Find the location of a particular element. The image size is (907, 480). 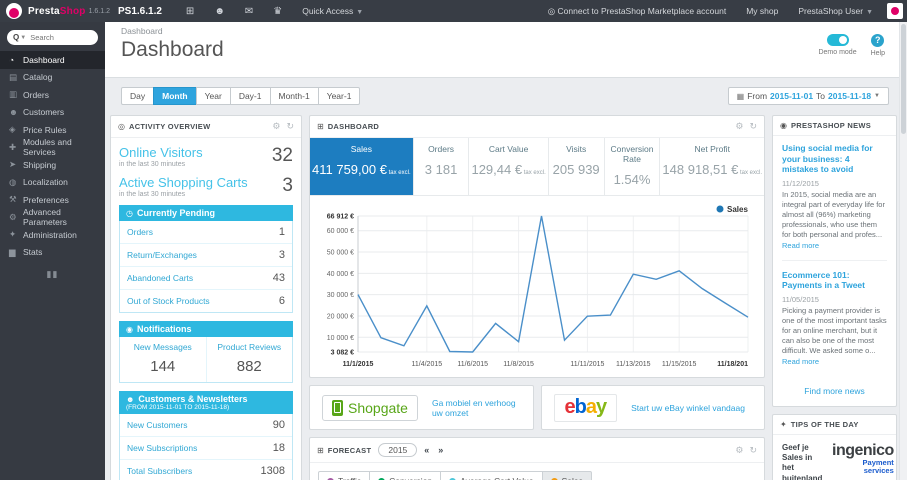

administration-icon: ✦ is located at coordinates (13, 234).